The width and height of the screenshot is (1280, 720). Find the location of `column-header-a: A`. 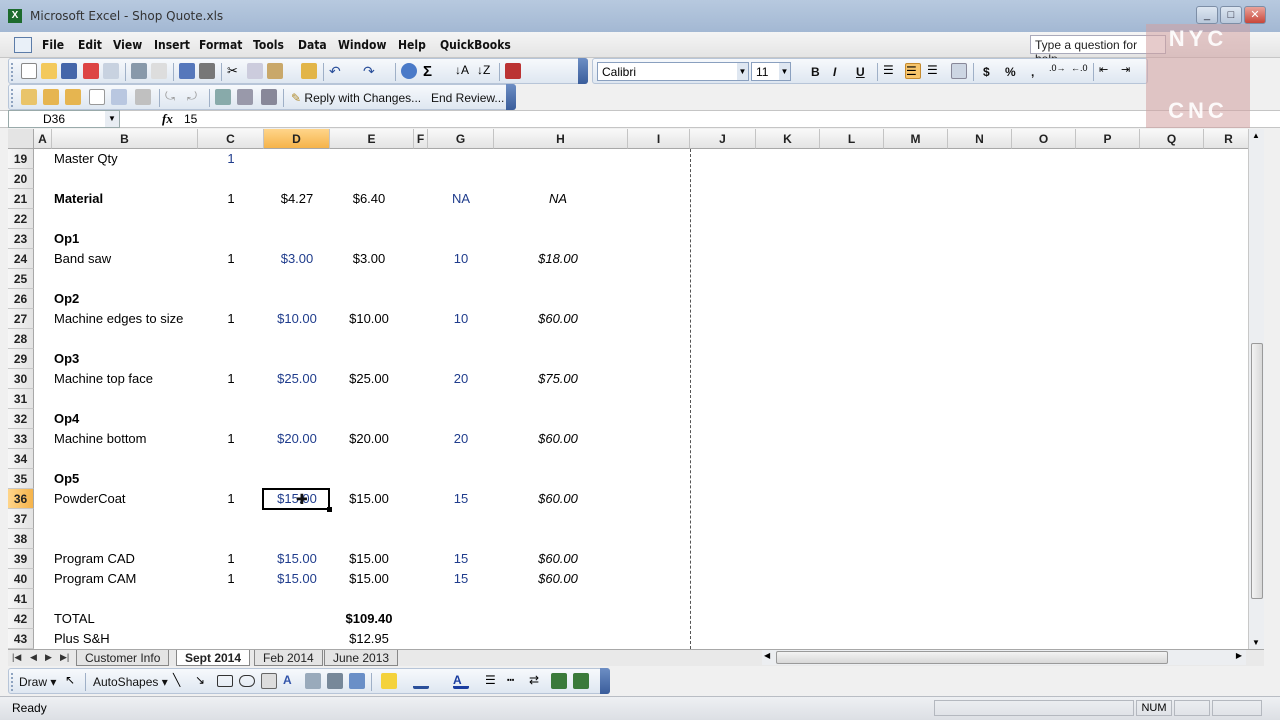

column-header-a: A is located at coordinates (43, 139).